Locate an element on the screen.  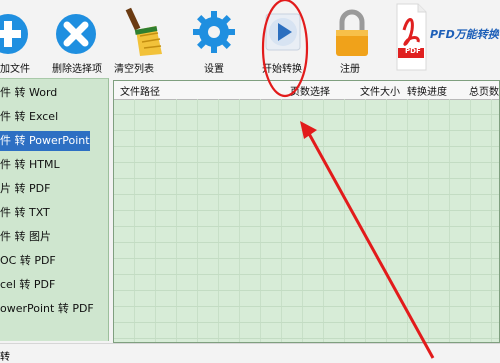
add-file-button: 加文件 is located at coordinates (20, 39).